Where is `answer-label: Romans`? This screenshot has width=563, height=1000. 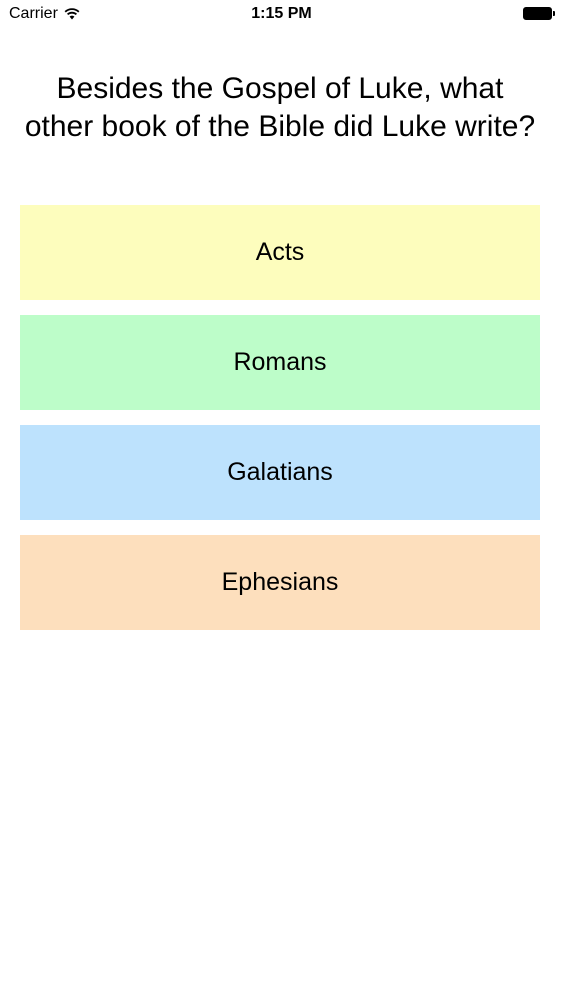
answer-label: Romans is located at coordinates (280, 362).